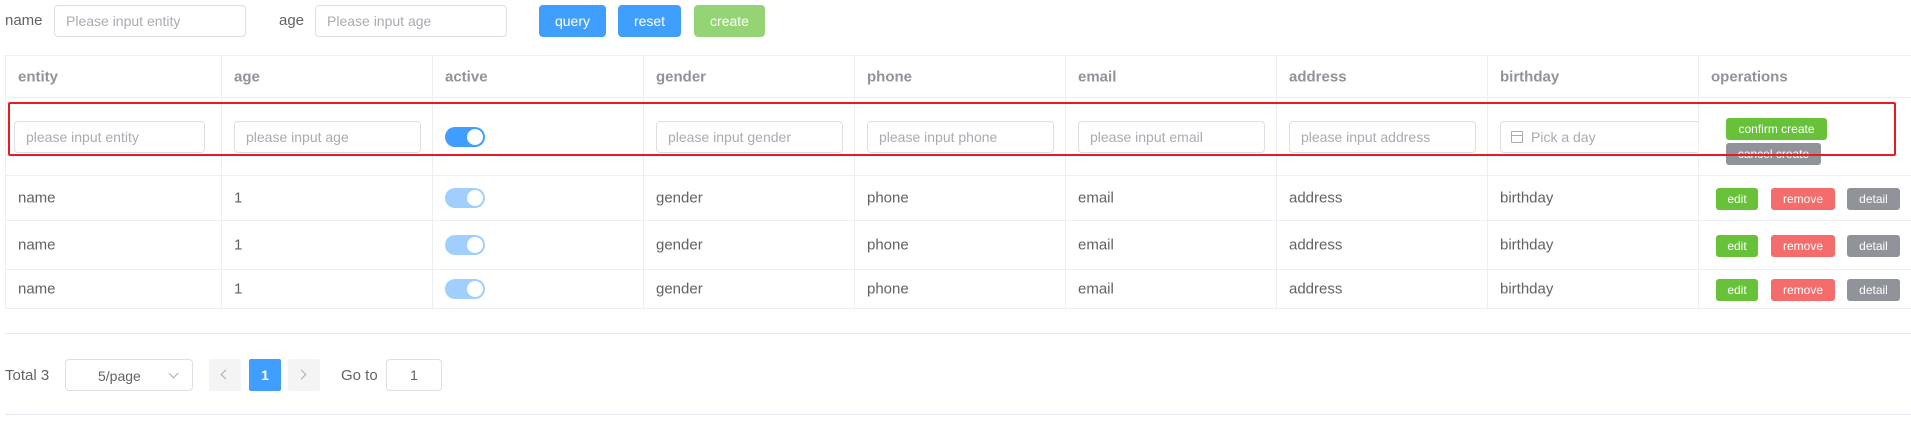 The height and width of the screenshot is (425, 1911). I want to click on page-size-value: 5/page, so click(119, 376).